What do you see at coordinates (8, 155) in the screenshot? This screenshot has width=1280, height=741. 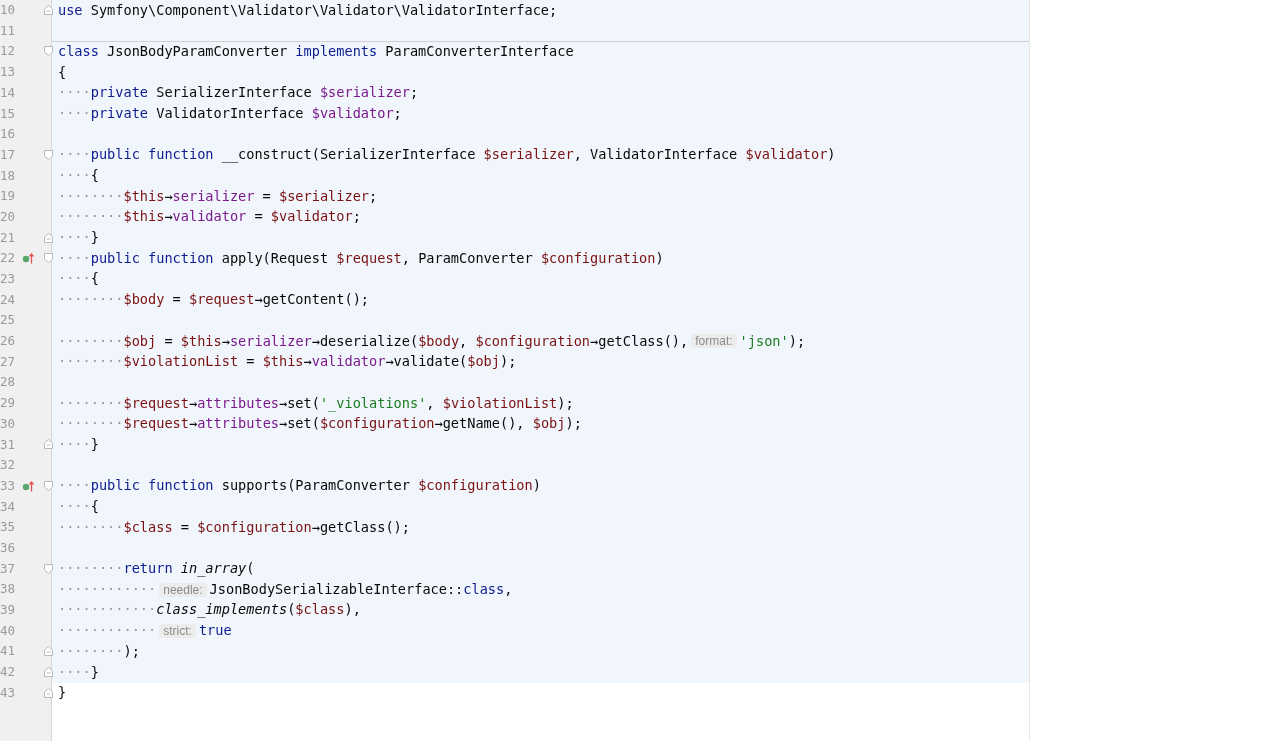 I see `line-number: 17` at bounding box center [8, 155].